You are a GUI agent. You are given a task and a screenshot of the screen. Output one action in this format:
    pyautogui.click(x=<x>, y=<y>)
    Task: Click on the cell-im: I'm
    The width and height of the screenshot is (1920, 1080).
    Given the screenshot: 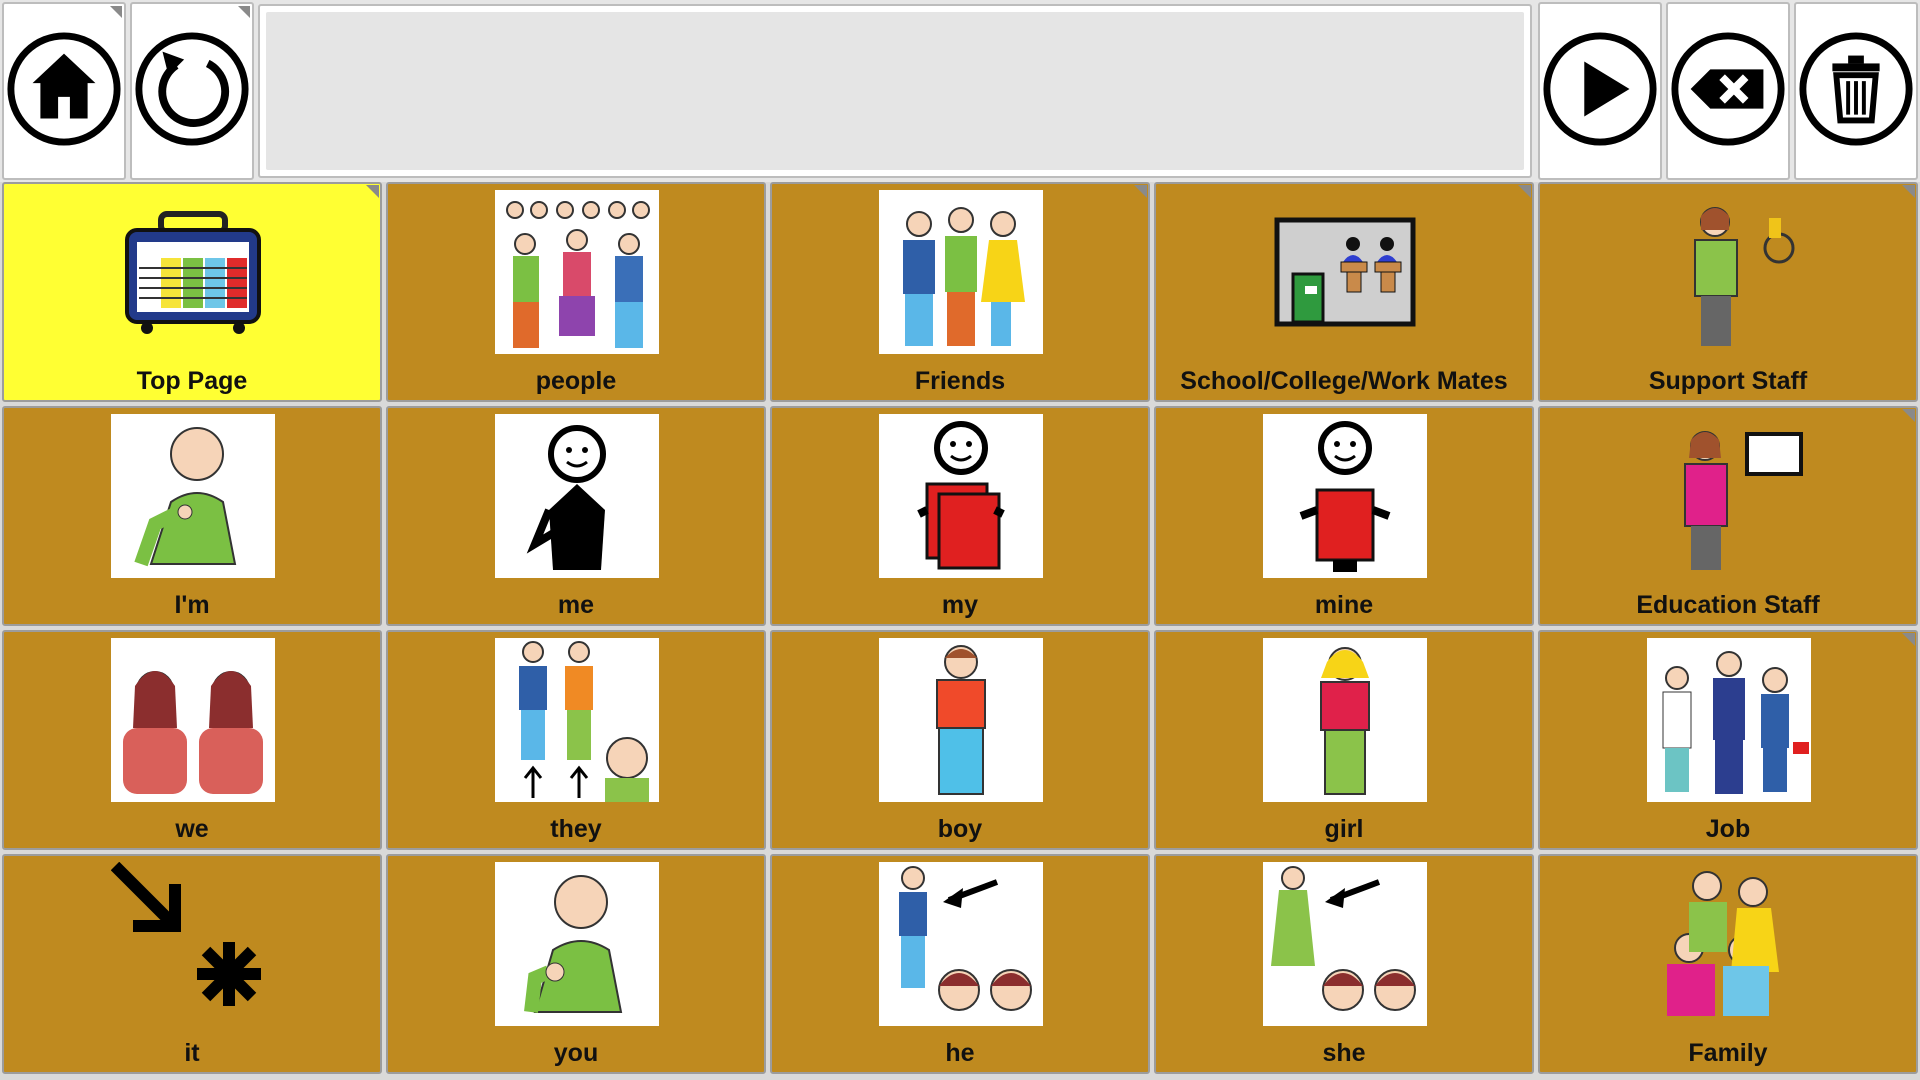 What is the action you would take?
    pyautogui.click(x=192, y=516)
    